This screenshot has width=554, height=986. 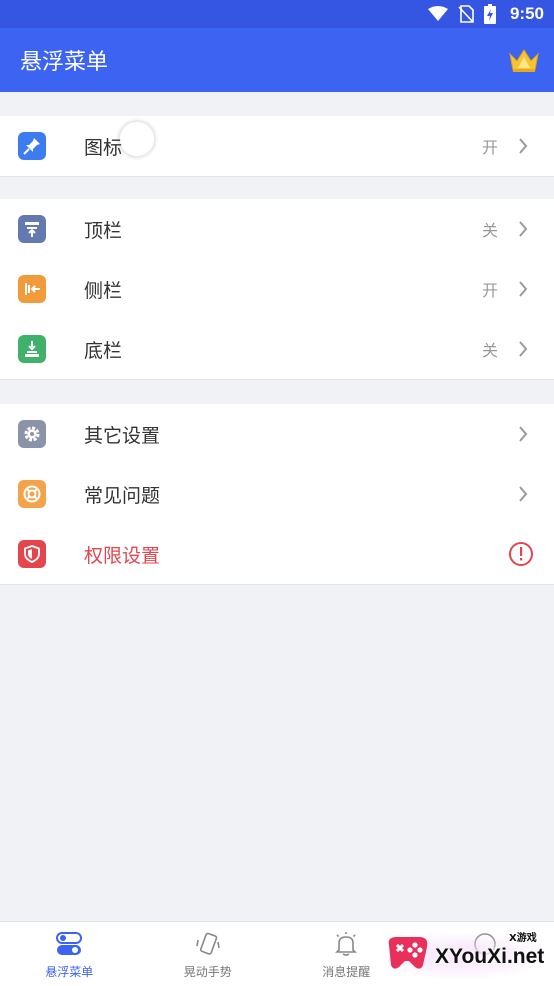 What do you see at coordinates (489, 14) in the screenshot?
I see `battery-icon` at bounding box center [489, 14].